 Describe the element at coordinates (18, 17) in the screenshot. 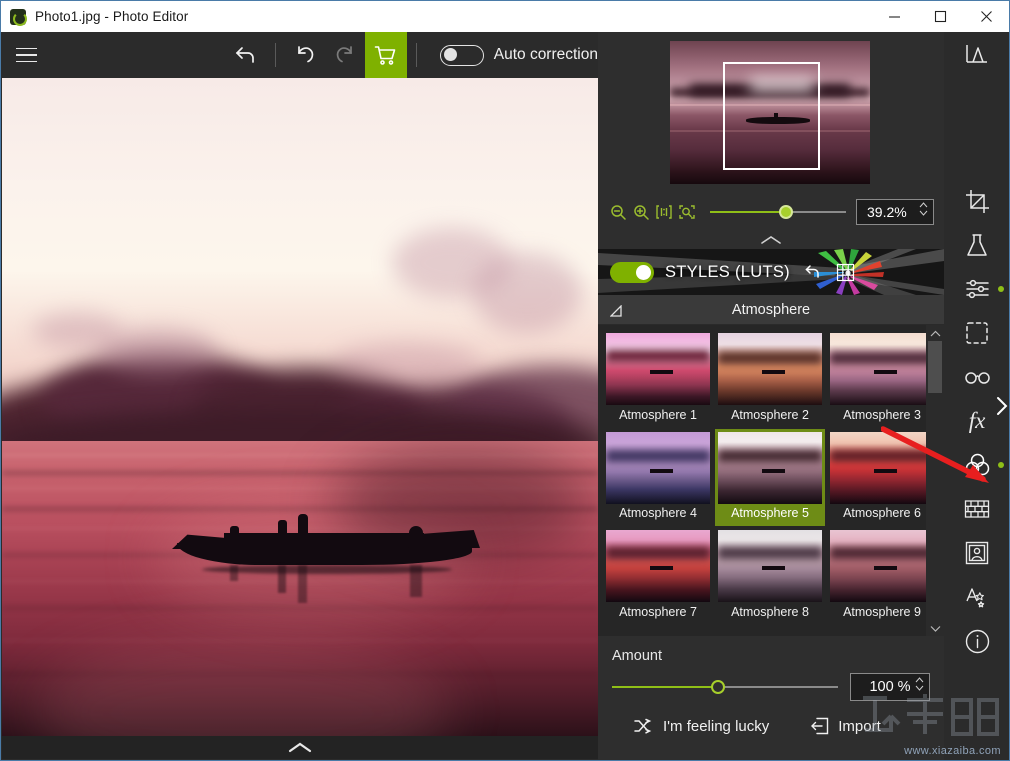

I see `app-icon` at that location.